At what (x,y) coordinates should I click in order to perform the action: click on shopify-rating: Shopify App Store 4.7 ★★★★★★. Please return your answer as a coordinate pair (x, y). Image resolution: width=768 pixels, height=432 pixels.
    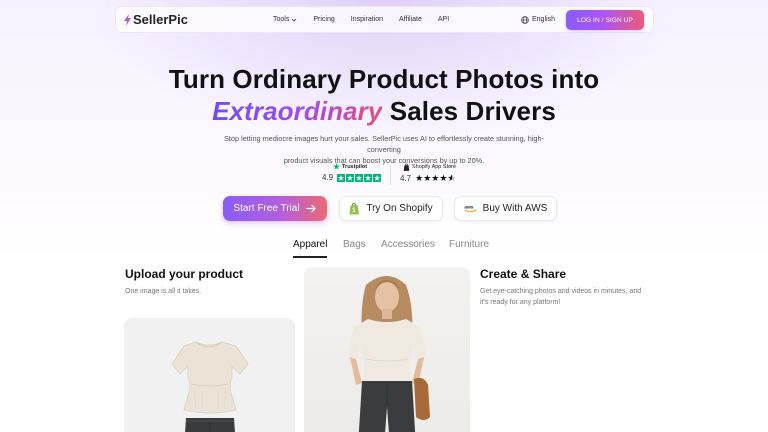
    Looking at the image, I should click on (431, 173).